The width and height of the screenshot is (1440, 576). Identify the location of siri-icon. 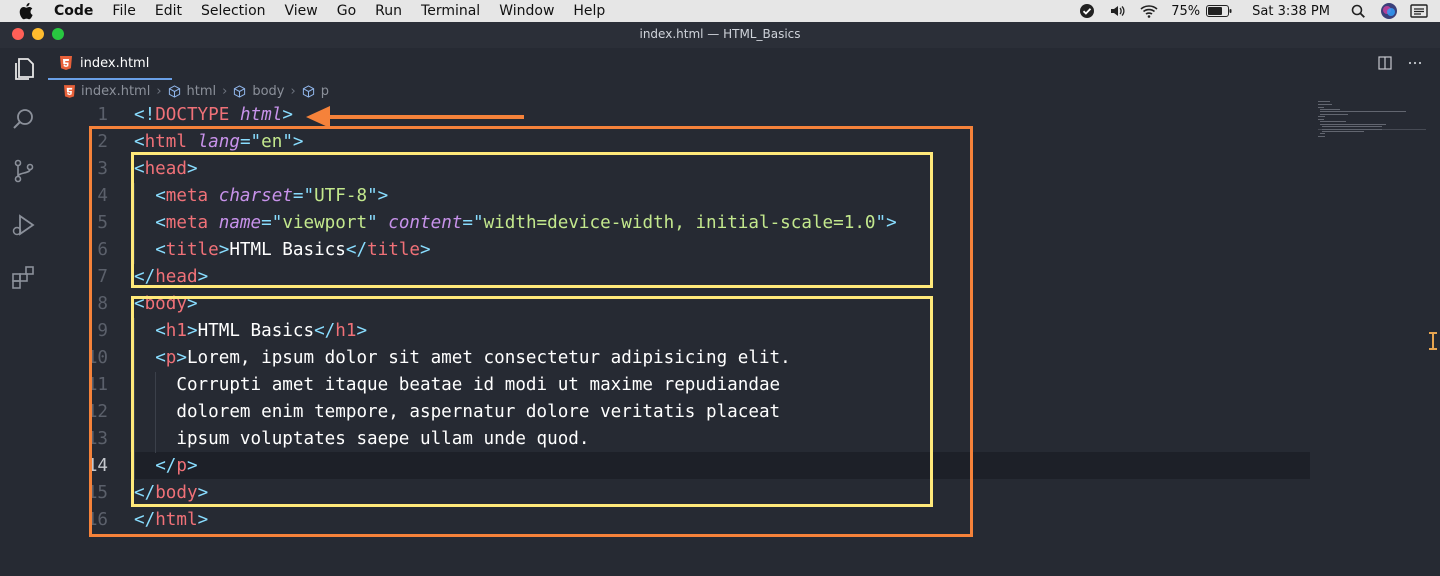
(1389, 11).